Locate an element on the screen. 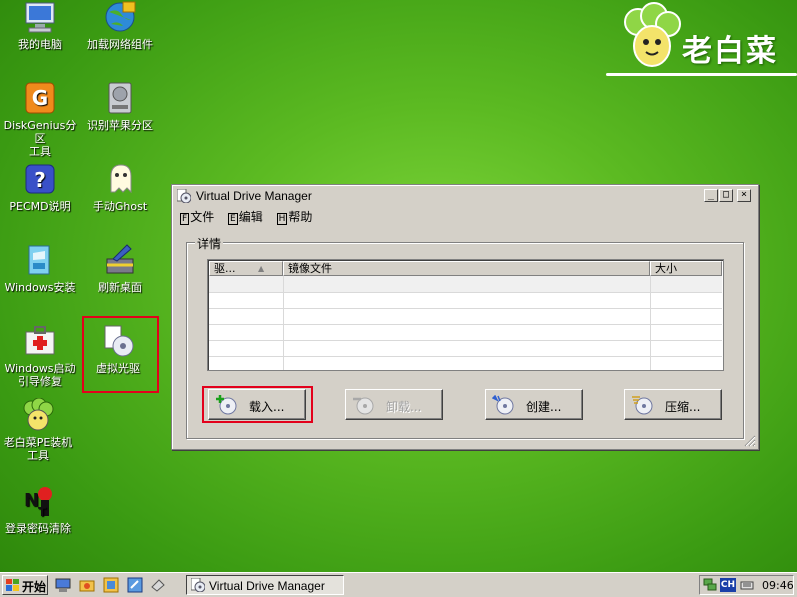 The image size is (797, 597). menu-help: H 帮助 is located at coordinates (294, 217).